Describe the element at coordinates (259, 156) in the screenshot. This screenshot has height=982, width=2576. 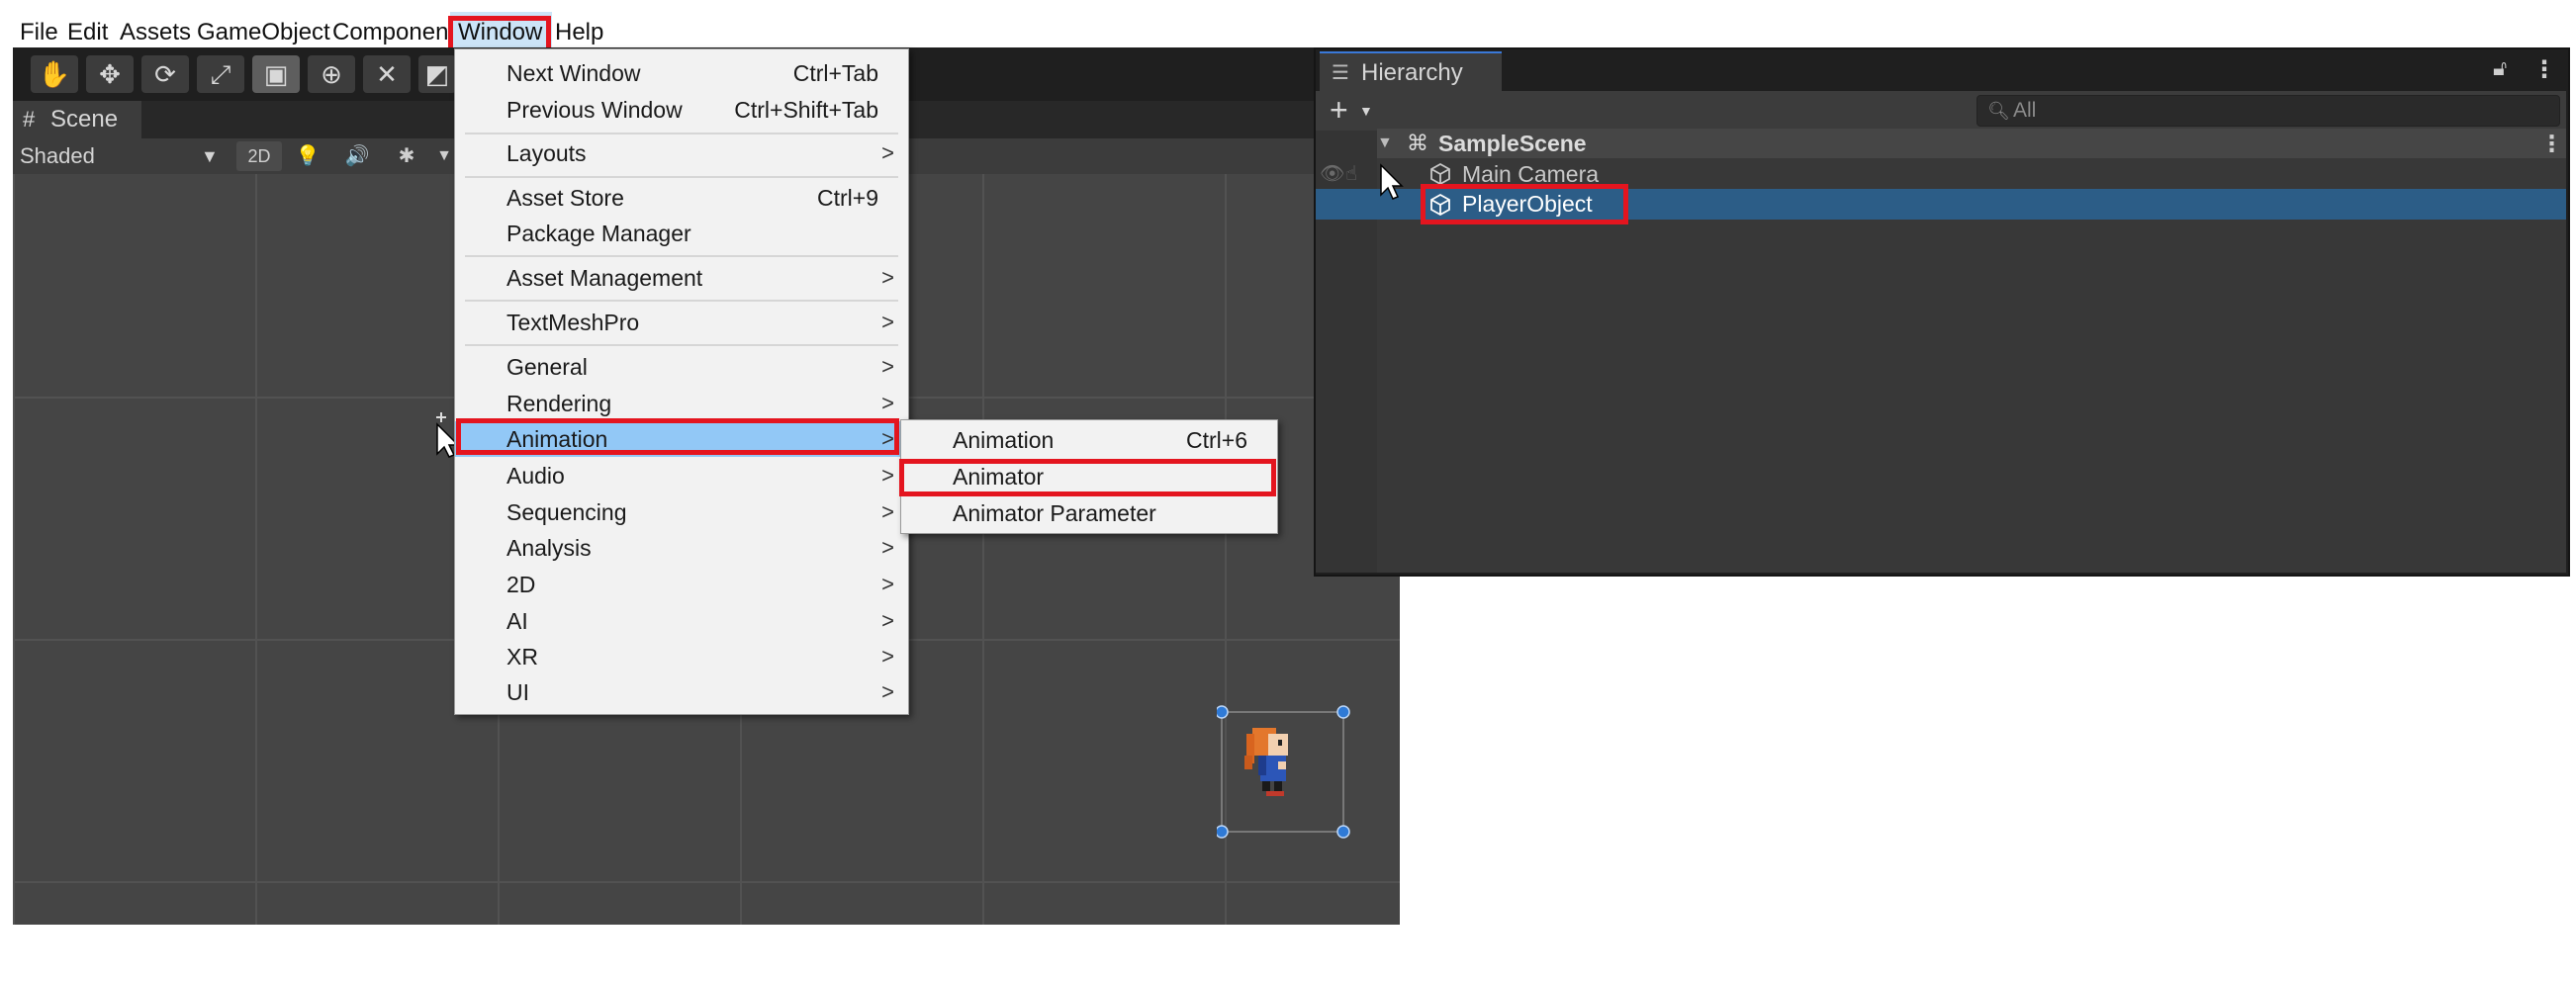
I see `mode-2d-button: 2D` at that location.